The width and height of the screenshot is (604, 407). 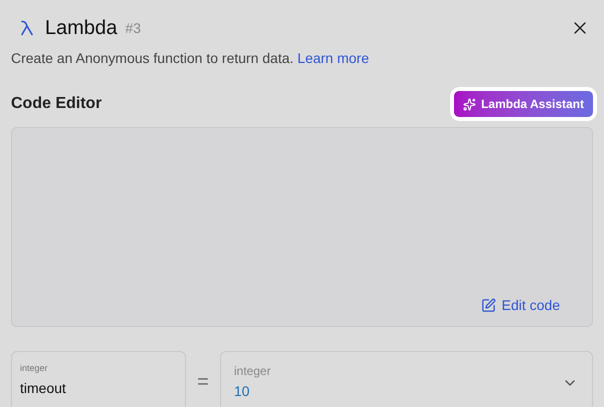 I want to click on pencil-square-icon, so click(x=488, y=305).